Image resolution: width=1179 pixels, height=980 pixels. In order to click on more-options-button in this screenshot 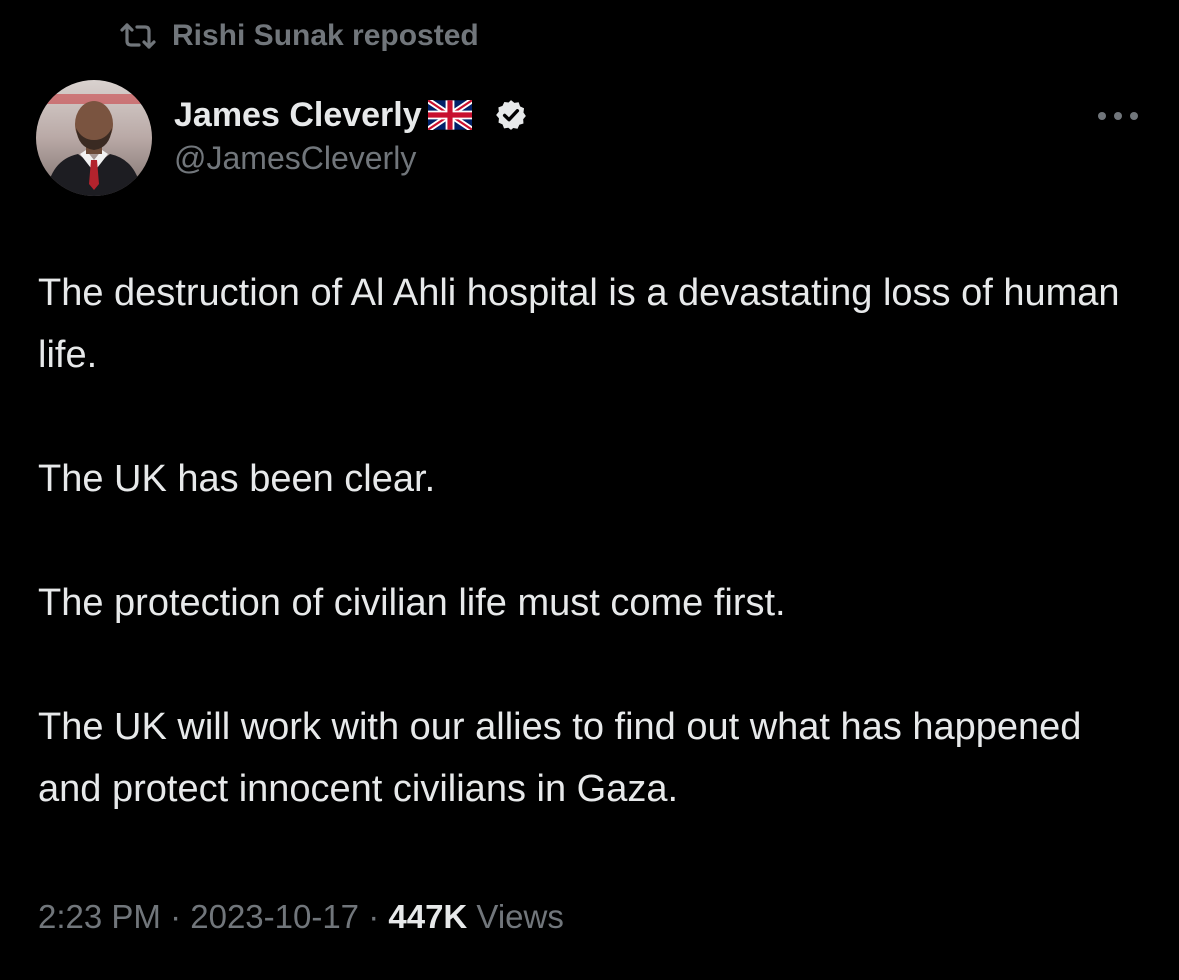, I will do `click(1118, 116)`.